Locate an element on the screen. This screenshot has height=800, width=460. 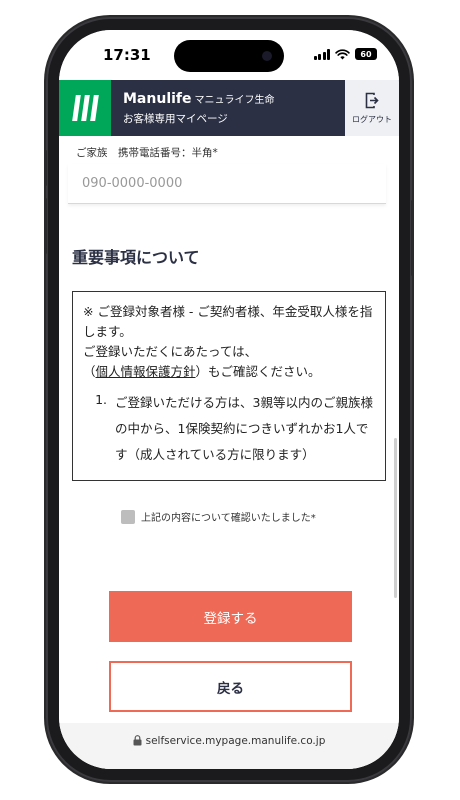
logout-button: ログアウト is located at coordinates (372, 108).